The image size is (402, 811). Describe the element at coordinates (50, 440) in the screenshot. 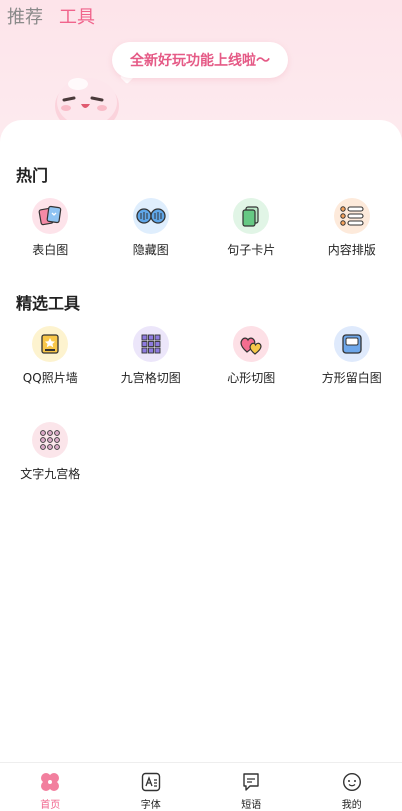

I see `text-grid-icon` at that location.